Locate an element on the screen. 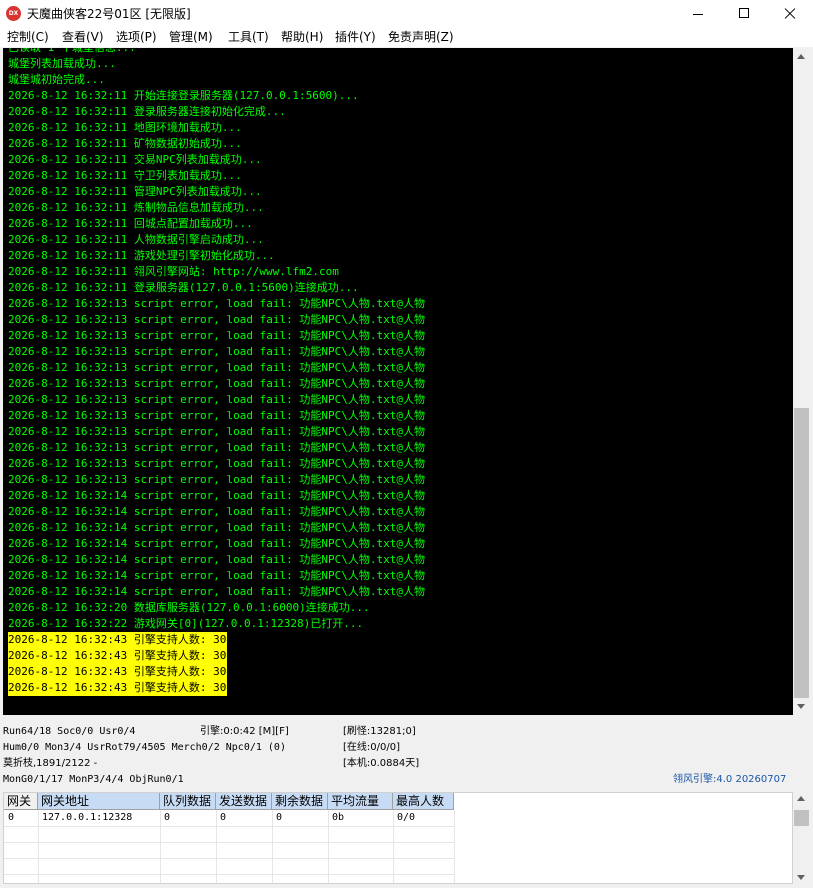  header-gateway: 网关 is located at coordinates (21, 801).